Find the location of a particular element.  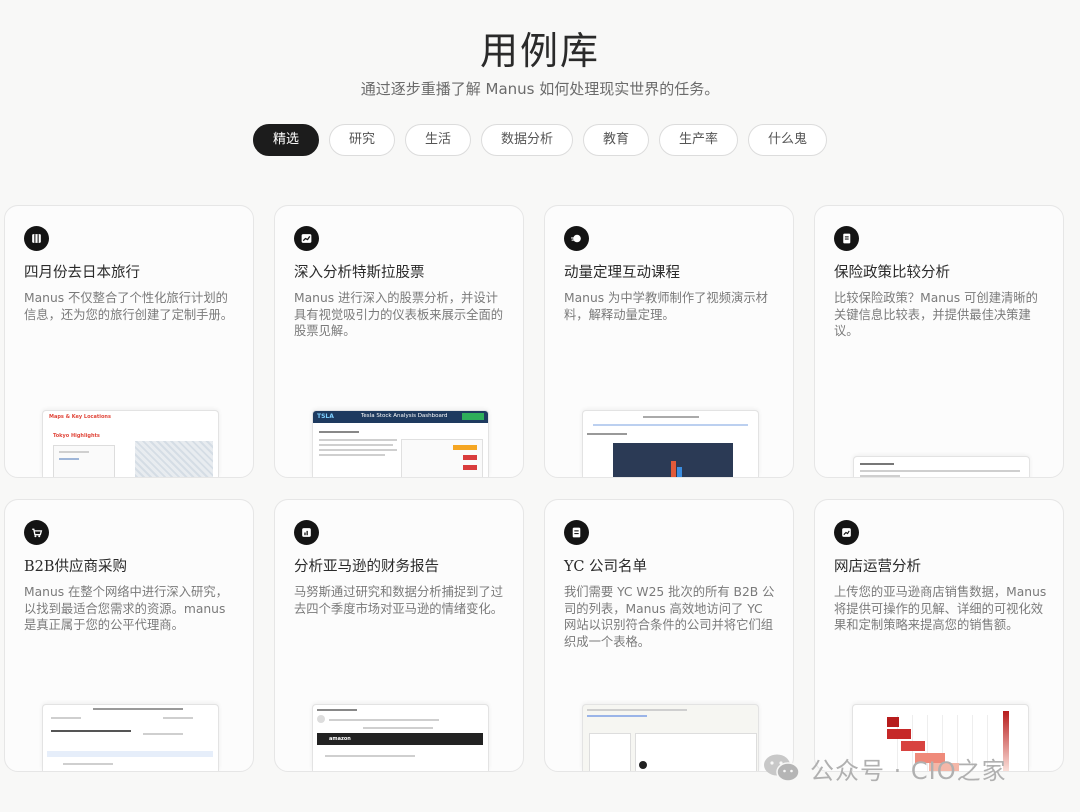

rocket-icon is located at coordinates (576, 238).